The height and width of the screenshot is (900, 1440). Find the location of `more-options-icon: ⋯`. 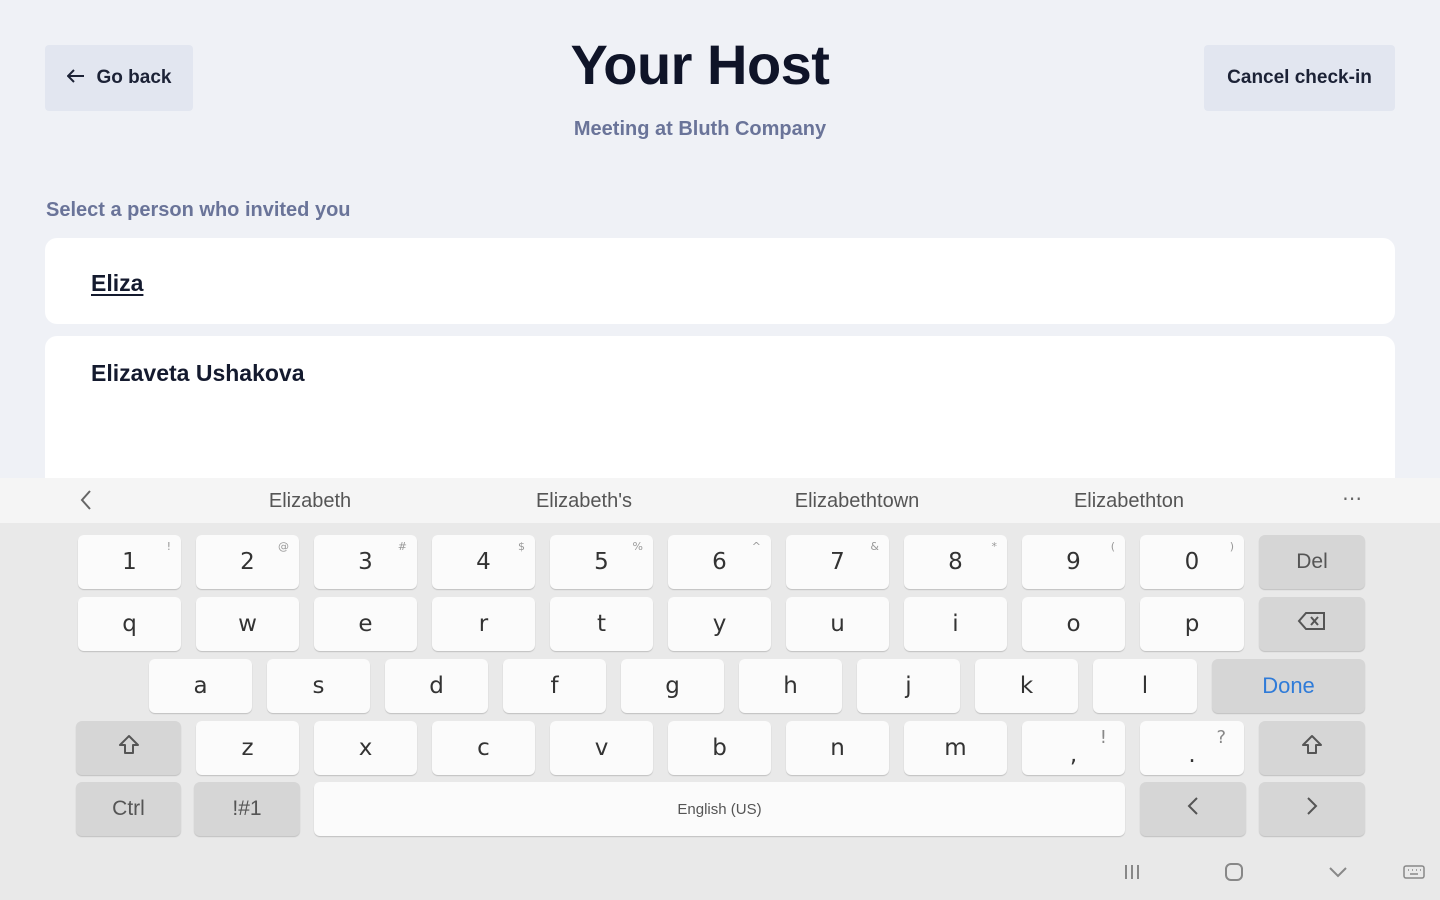

more-options-icon: ⋯ is located at coordinates (1352, 498).